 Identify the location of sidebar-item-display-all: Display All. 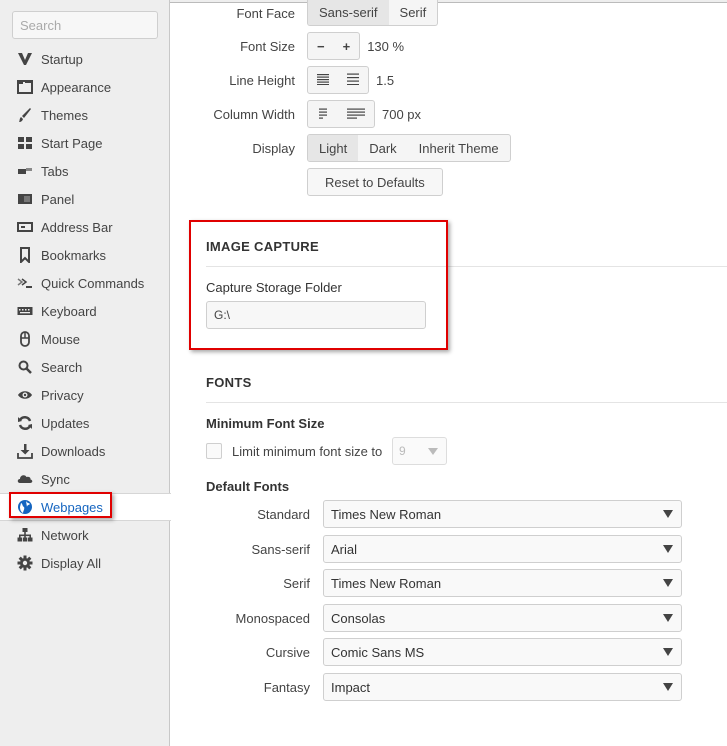
(85, 563).